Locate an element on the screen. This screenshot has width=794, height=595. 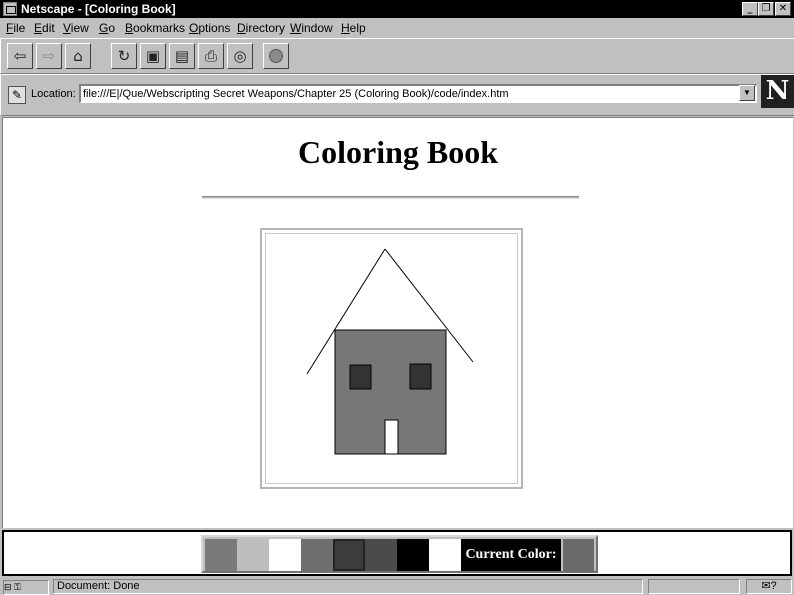
back-arrow-icon: ⇦ is located at coordinates (20, 56).